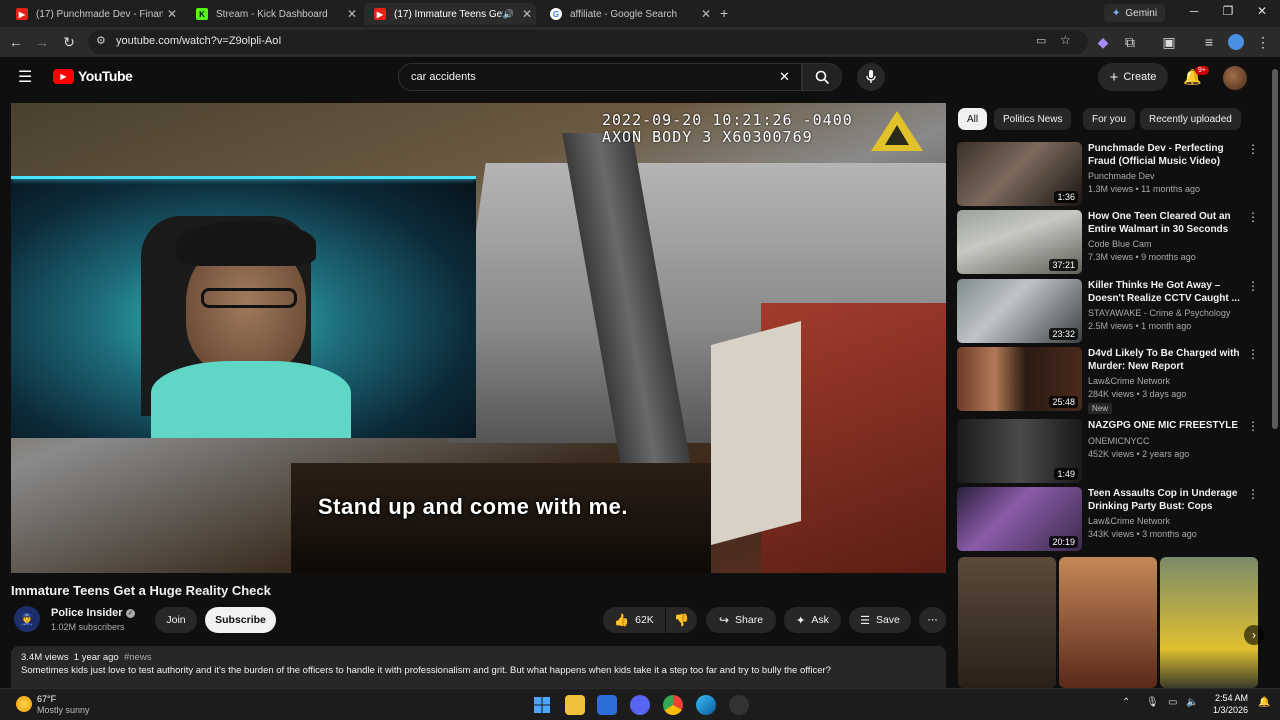  What do you see at coordinates (1192, 702) in the screenshot?
I see `volume-icon: 🔈` at bounding box center [1192, 702].